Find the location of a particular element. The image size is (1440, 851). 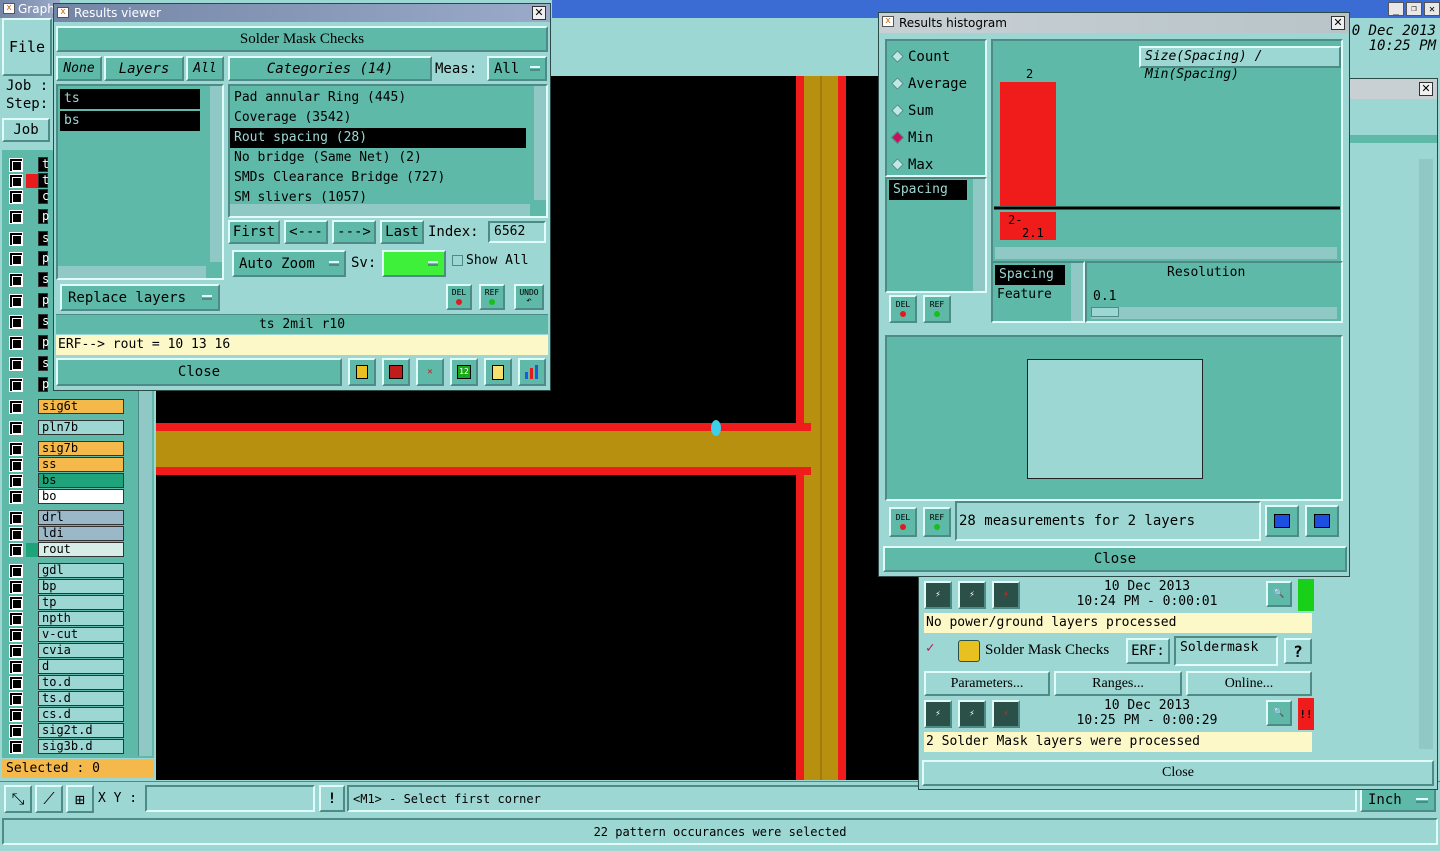

layer-name: ldi is located at coordinates (81, 533).